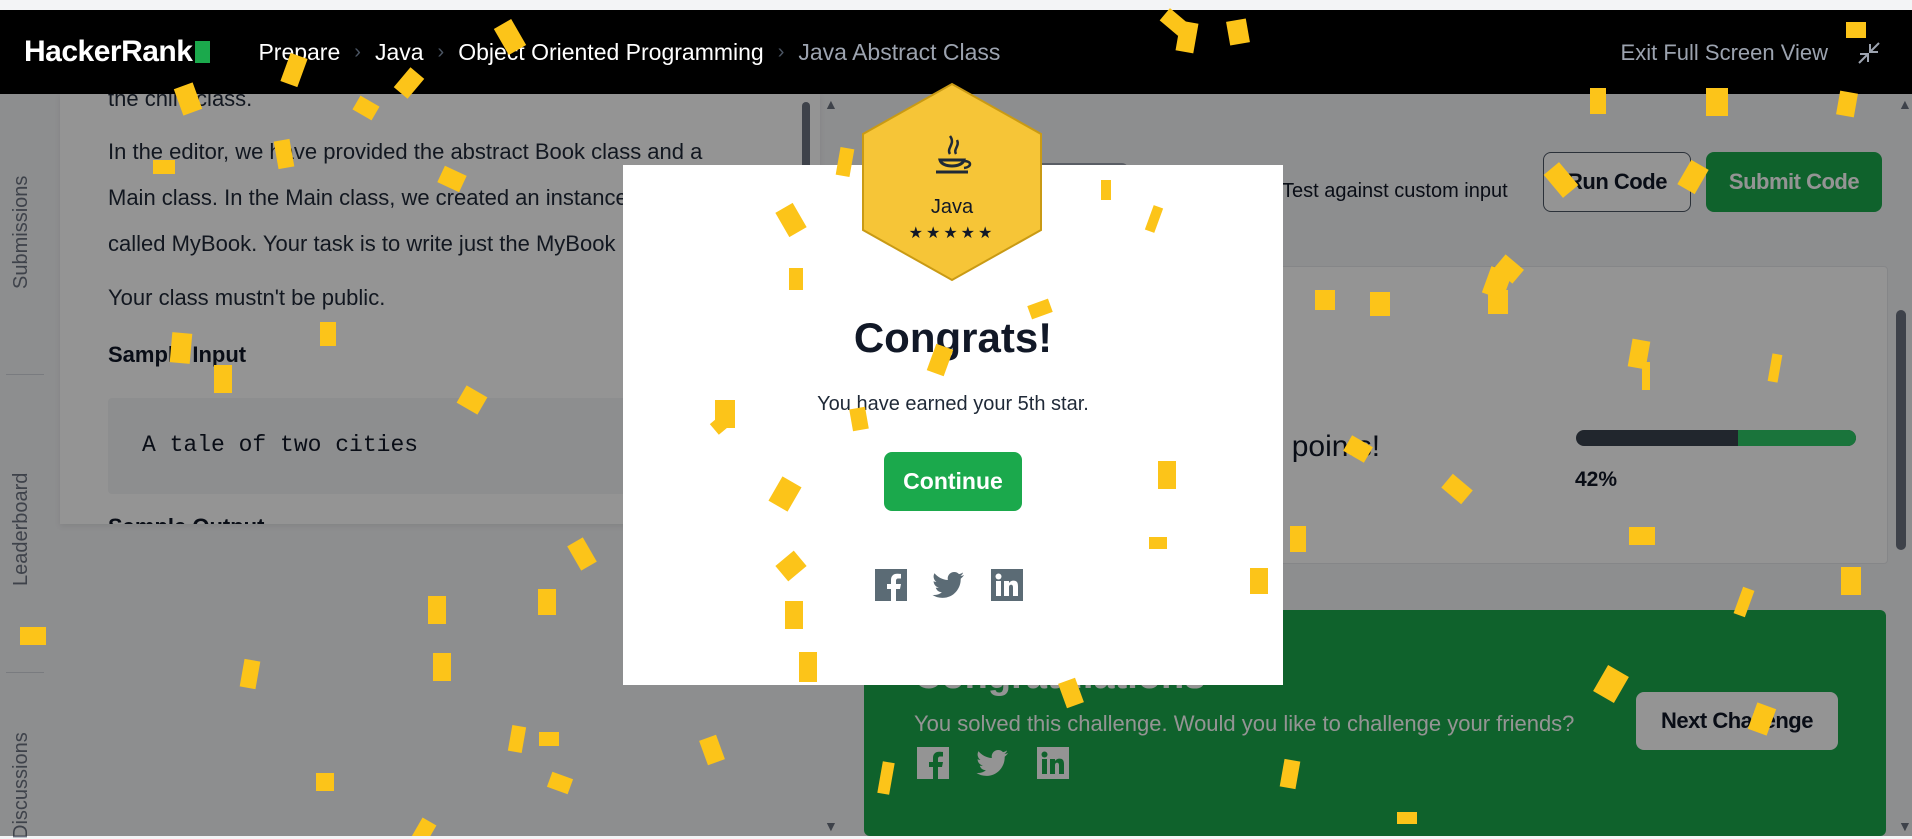 The height and width of the screenshot is (839, 1912). Describe the element at coordinates (1007, 585) in the screenshot. I see `linkedin-icon` at that location.